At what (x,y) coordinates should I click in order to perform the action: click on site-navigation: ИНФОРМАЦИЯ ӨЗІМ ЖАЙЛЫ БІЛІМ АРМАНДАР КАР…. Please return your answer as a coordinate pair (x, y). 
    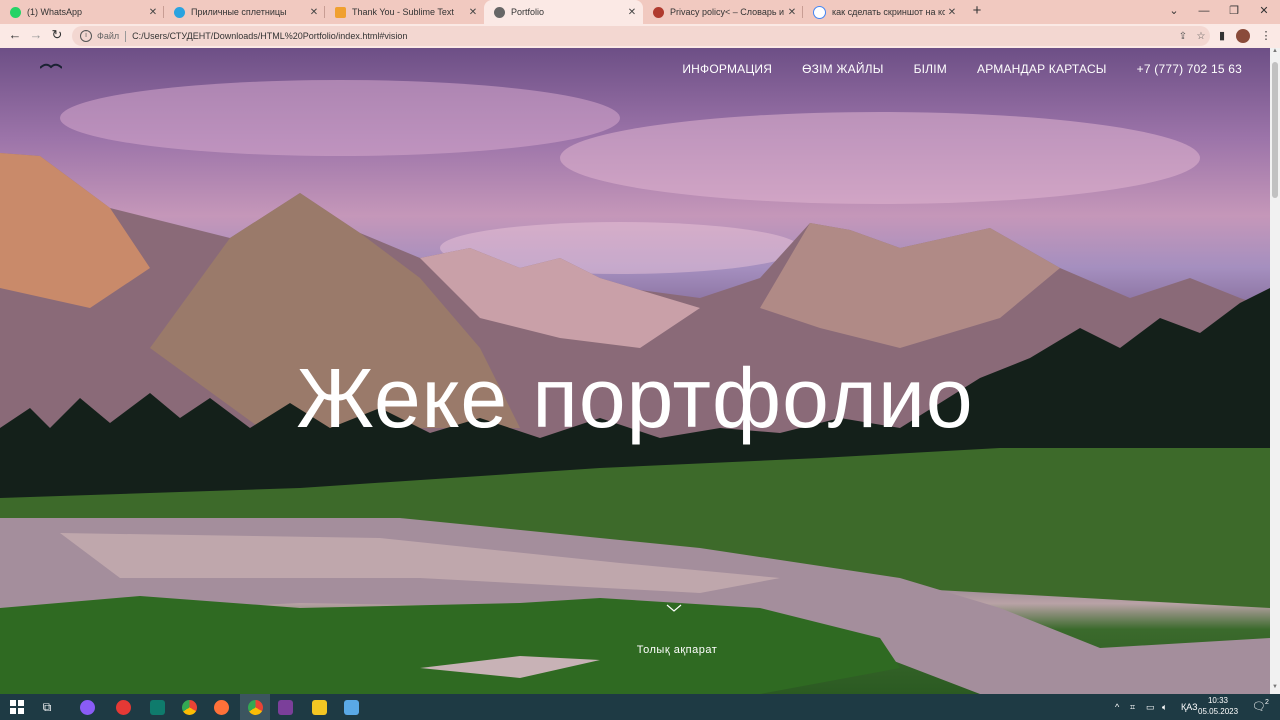
    Looking at the image, I should click on (962, 69).